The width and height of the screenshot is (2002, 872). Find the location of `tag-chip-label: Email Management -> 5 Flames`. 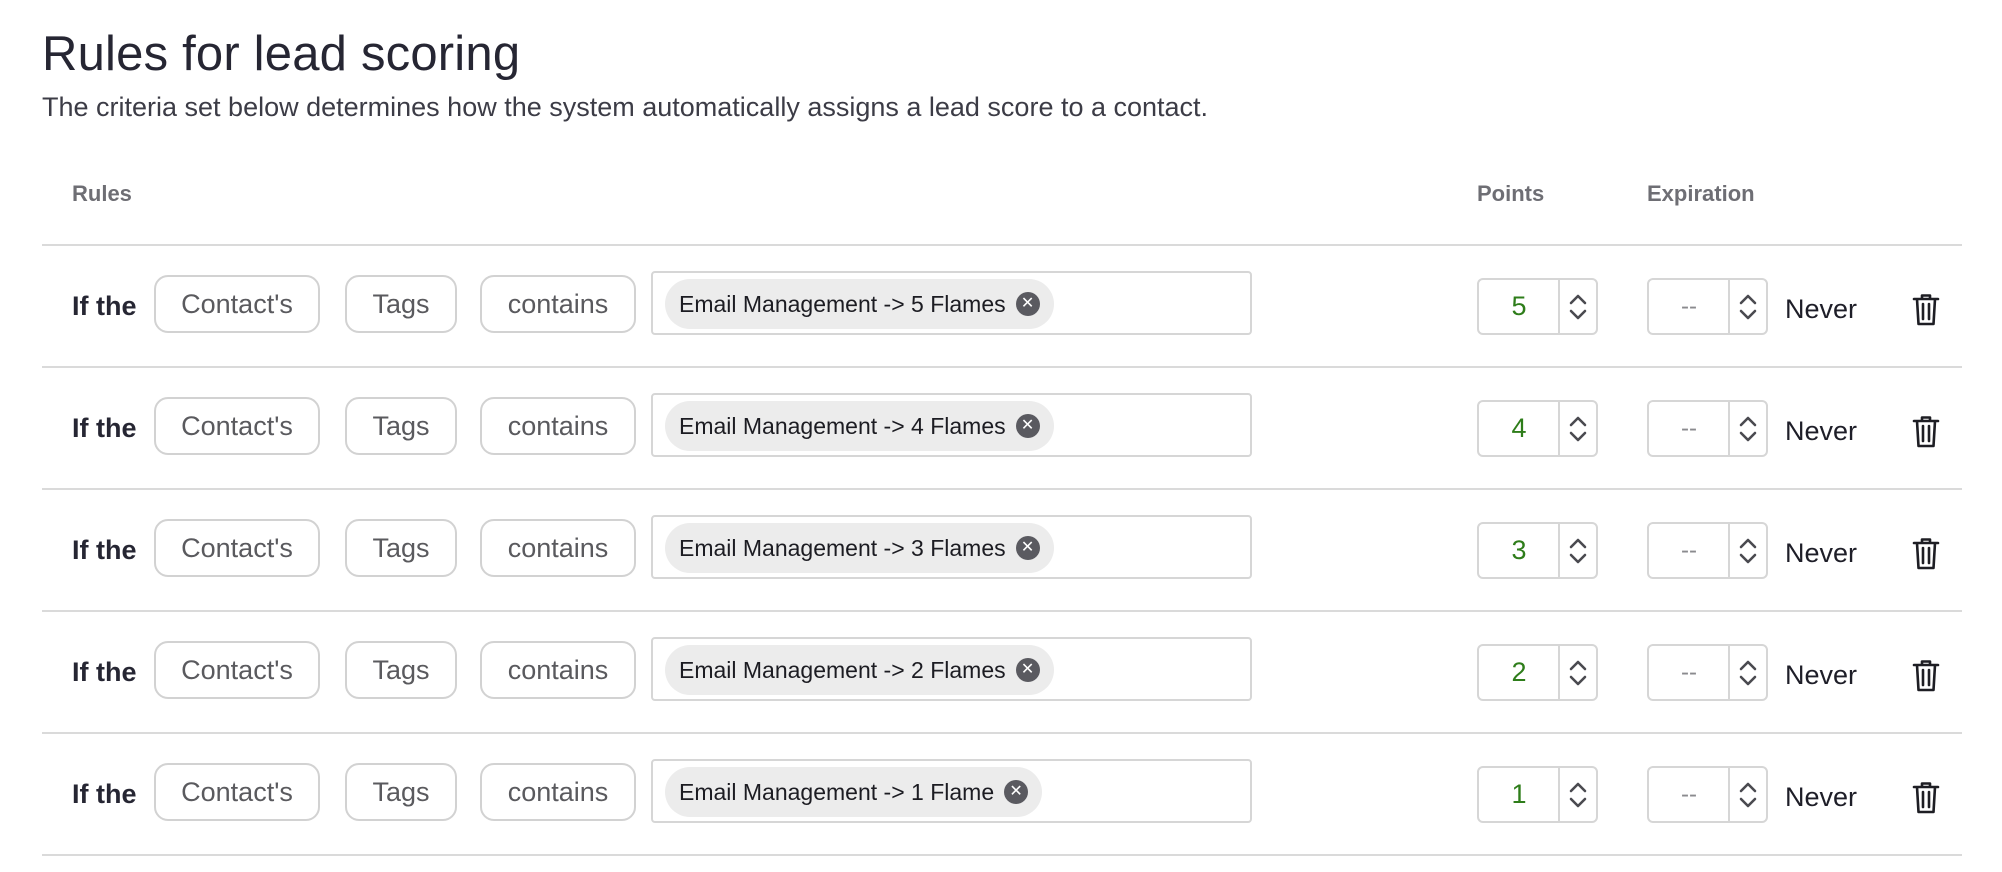

tag-chip-label: Email Management -> 5 Flames is located at coordinates (842, 303).